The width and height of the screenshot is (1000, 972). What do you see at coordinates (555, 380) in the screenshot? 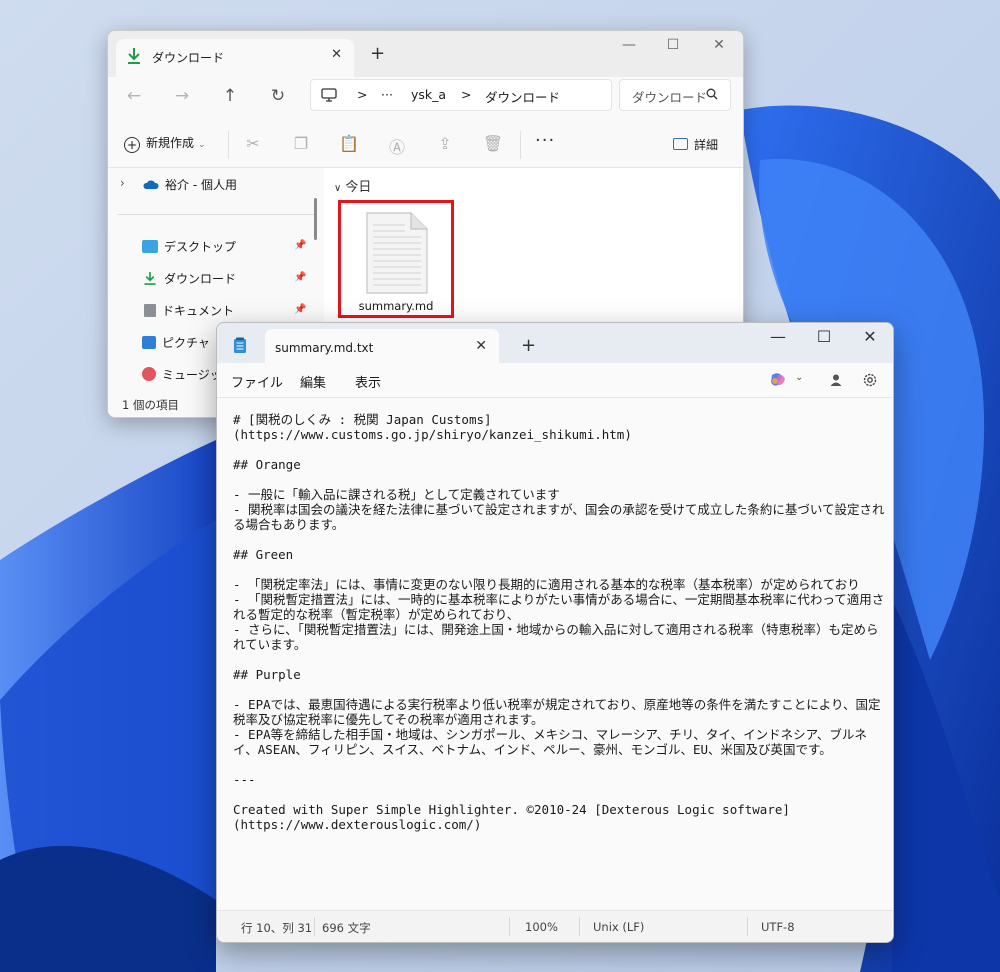
I see `notepad-menubar: ファイル 編集 表示 ⌄` at bounding box center [555, 380].